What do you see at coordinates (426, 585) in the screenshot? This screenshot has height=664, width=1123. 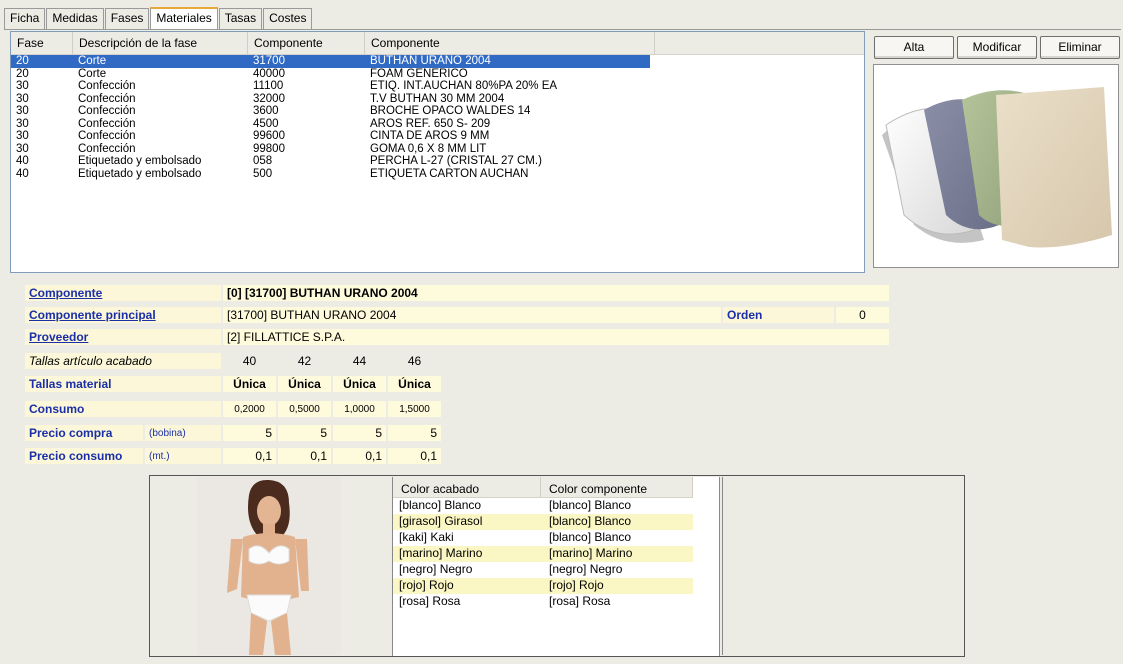 I see `color-acabado-cell: [rojo] Rojo` at bounding box center [426, 585].